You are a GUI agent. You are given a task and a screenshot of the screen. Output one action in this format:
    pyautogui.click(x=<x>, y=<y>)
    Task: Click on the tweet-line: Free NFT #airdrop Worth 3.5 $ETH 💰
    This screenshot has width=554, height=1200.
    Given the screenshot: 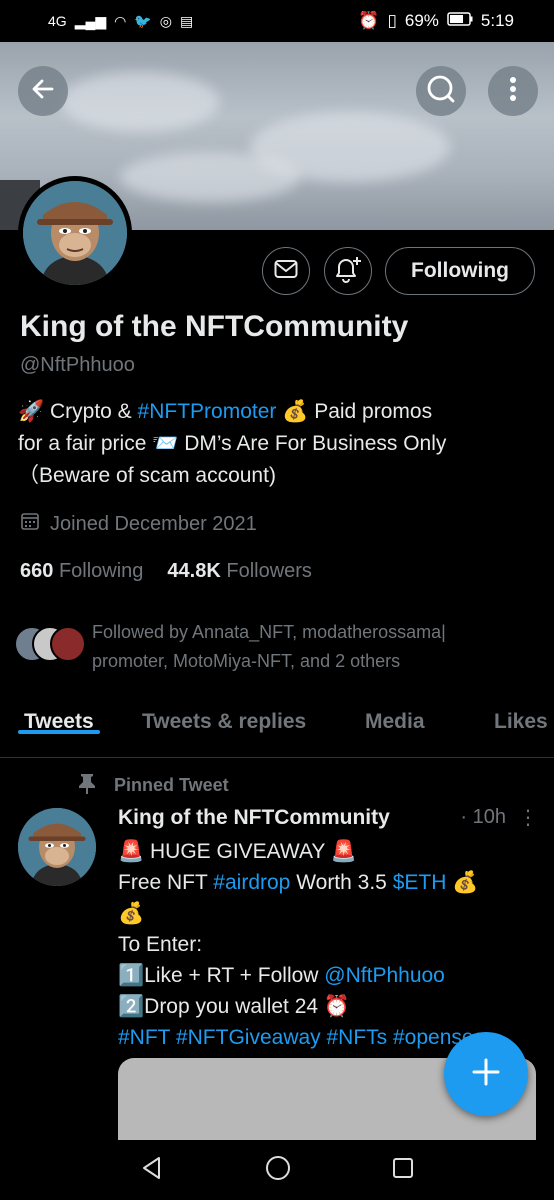 What is the action you would take?
    pyautogui.click(x=323, y=882)
    